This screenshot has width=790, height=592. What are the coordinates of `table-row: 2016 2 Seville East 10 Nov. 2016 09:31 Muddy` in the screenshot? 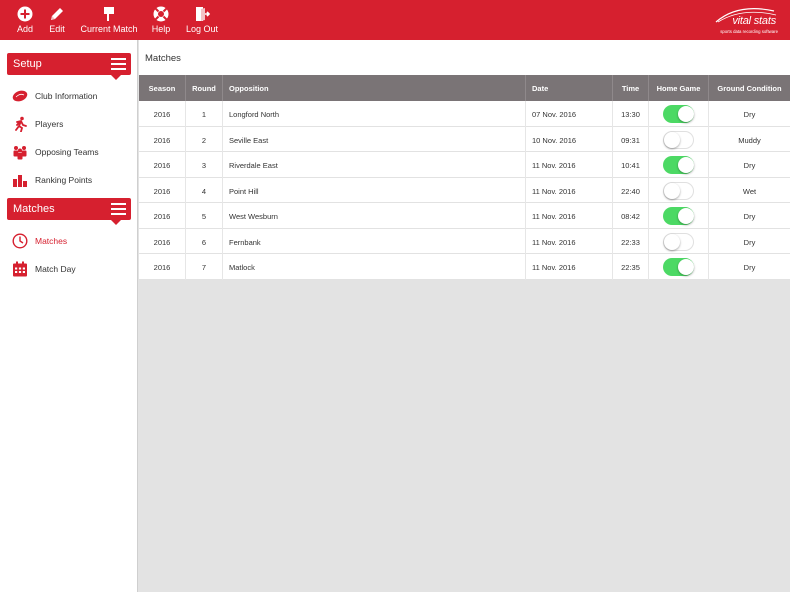 It's located at (464, 139).